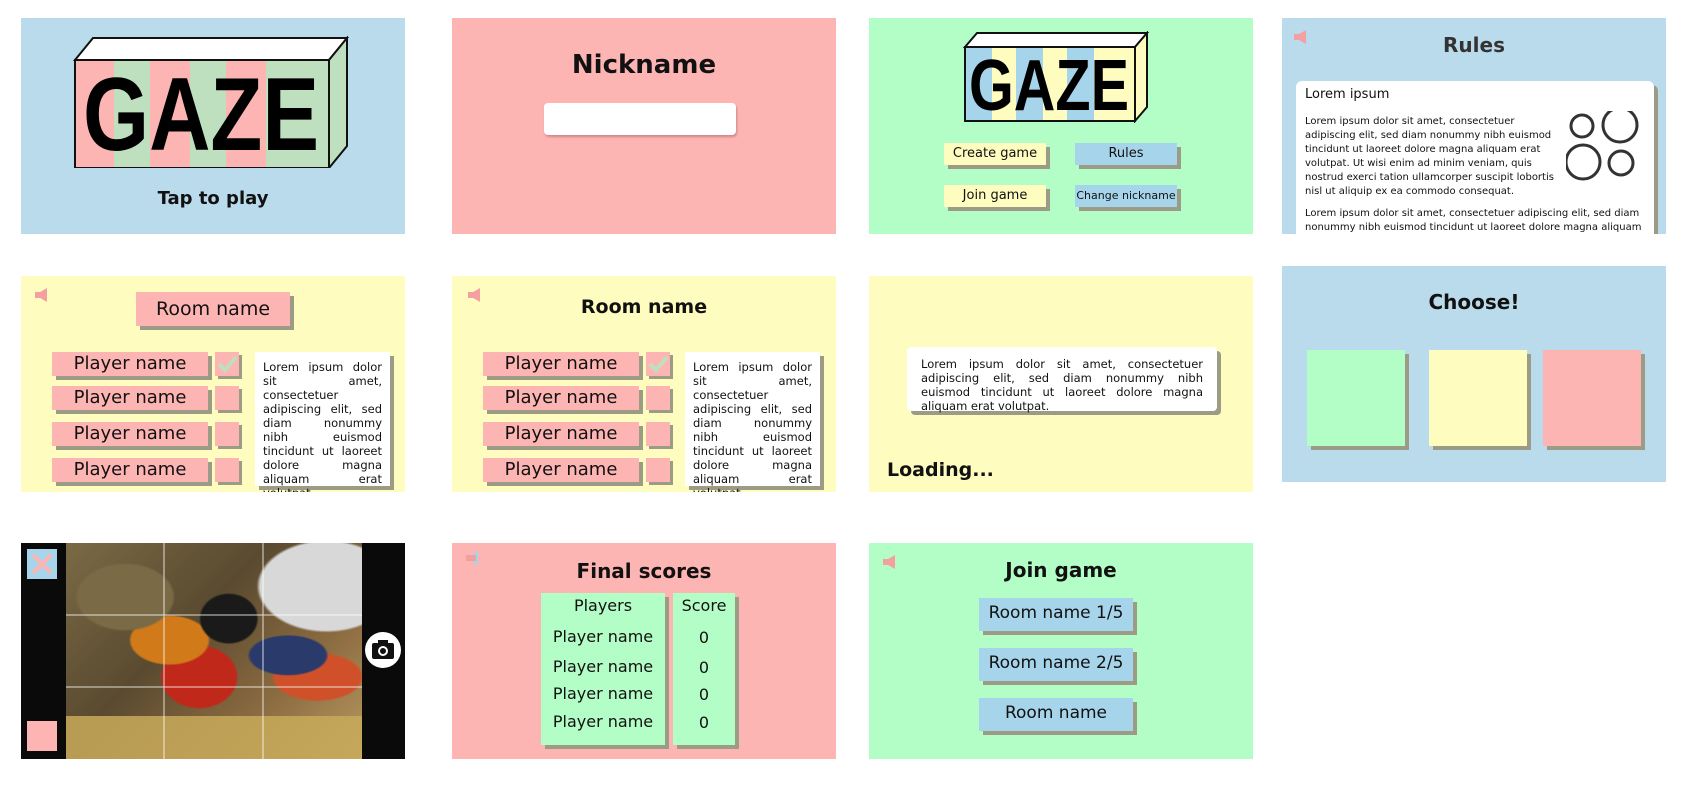  Describe the element at coordinates (704, 605) in the screenshot. I see `score-header: Score` at that location.